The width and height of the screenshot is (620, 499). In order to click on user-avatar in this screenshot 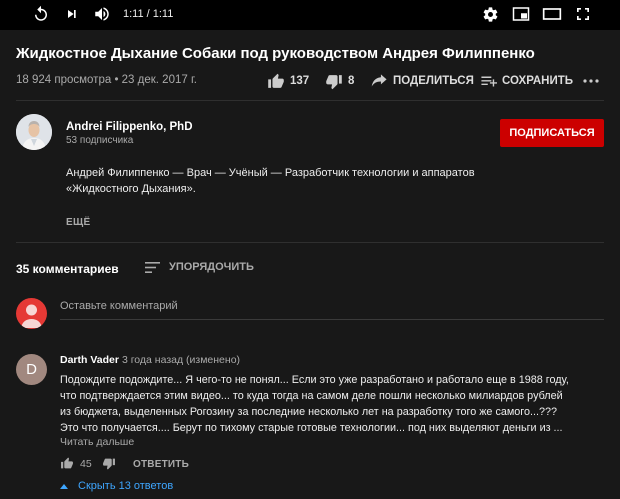, I will do `click(31, 313)`.